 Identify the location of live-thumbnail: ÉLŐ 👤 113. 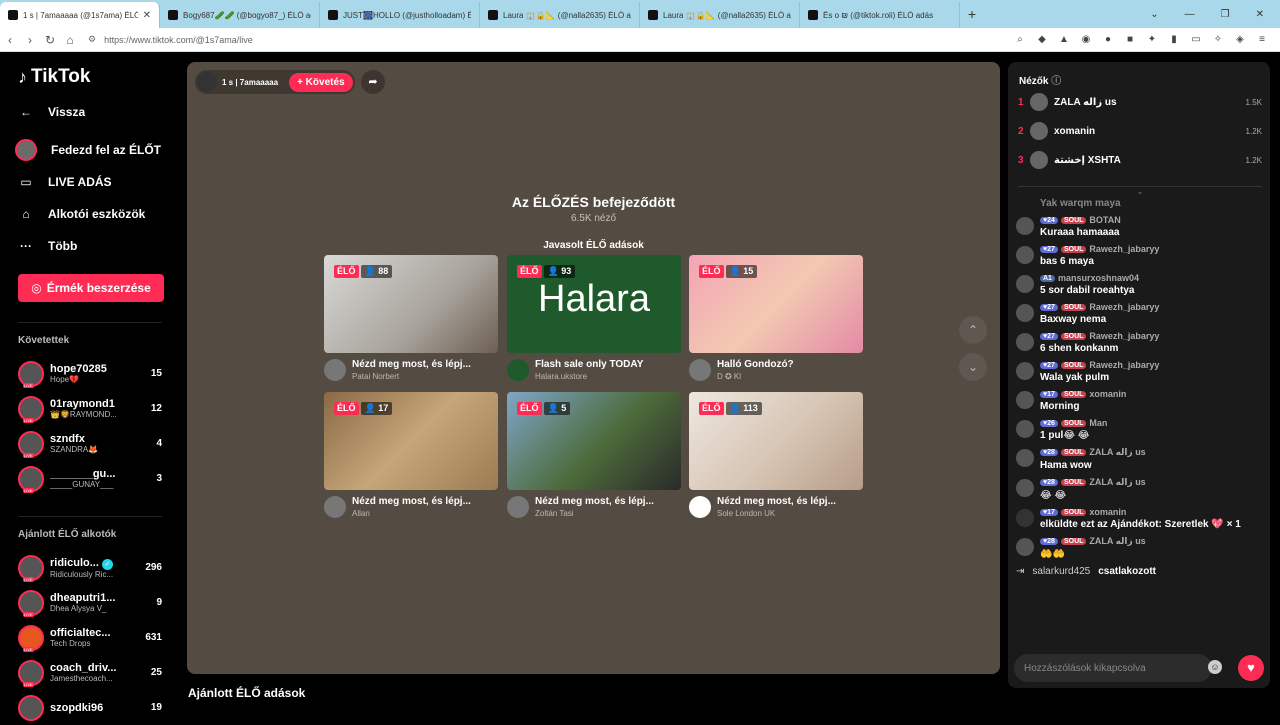
(776, 441).